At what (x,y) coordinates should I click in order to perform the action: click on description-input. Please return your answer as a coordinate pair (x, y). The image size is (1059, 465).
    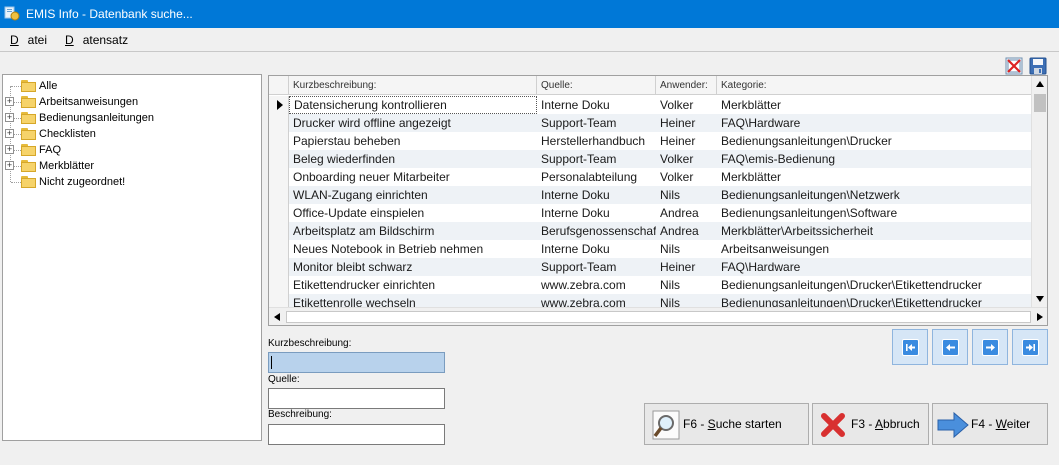
    Looking at the image, I should click on (356, 434).